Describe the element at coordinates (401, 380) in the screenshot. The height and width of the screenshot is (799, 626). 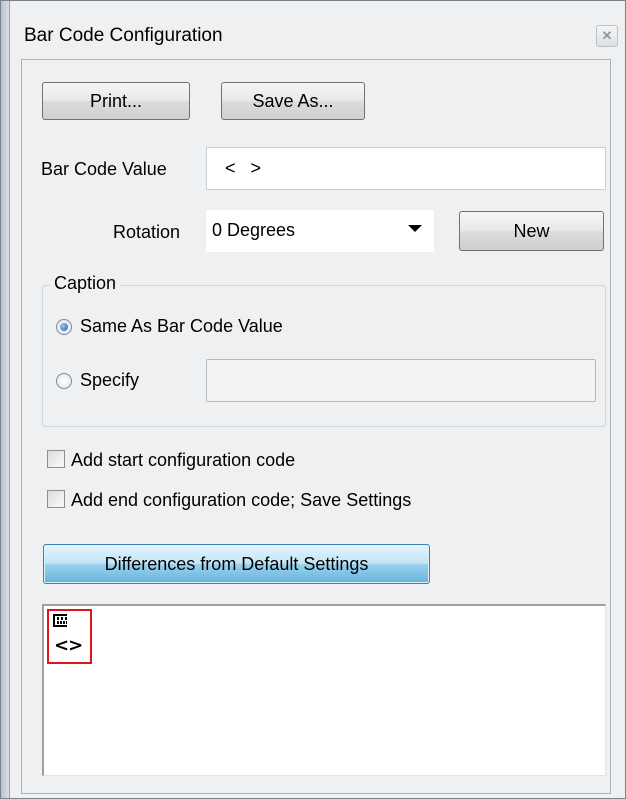
I see `specify-caption-input` at that location.